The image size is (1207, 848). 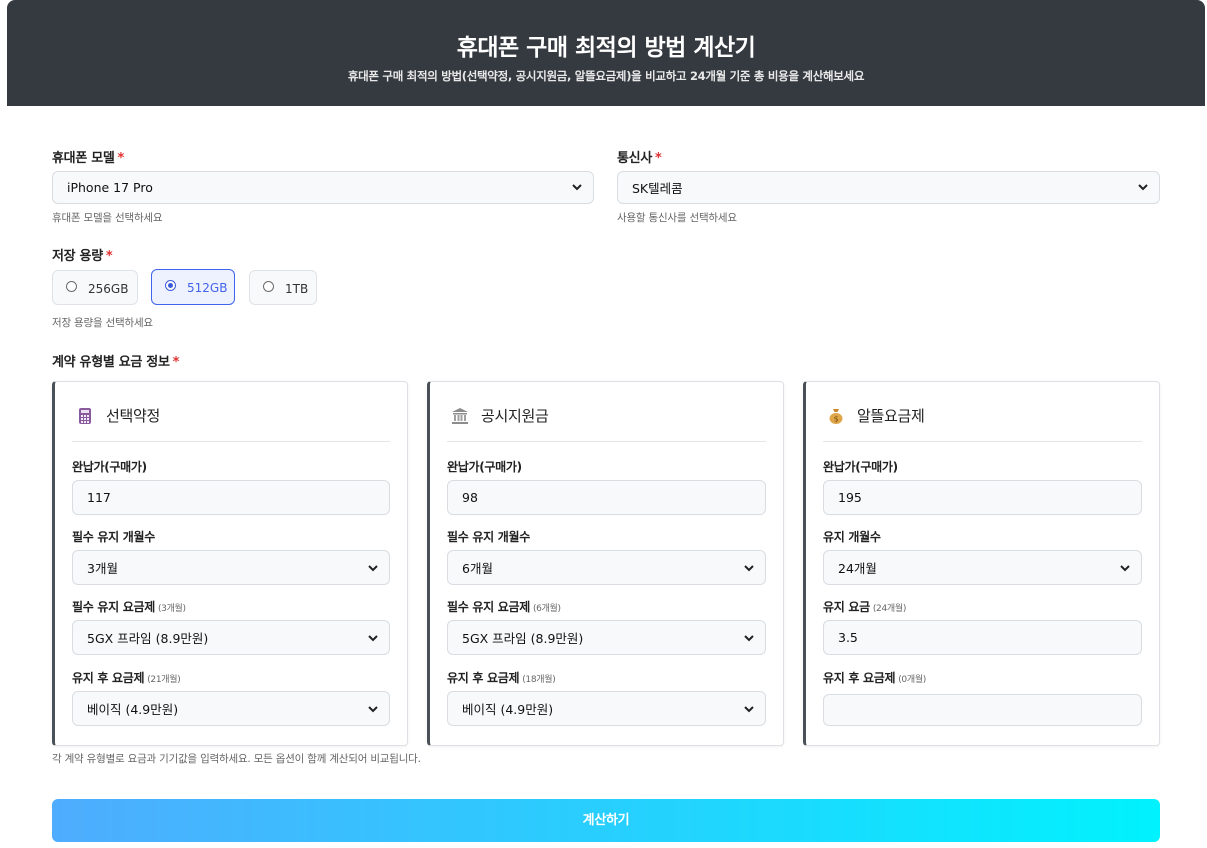 What do you see at coordinates (501, 678) in the screenshot?
I see `after-plan-label: 유지 후 요금제 (18개월)` at bounding box center [501, 678].